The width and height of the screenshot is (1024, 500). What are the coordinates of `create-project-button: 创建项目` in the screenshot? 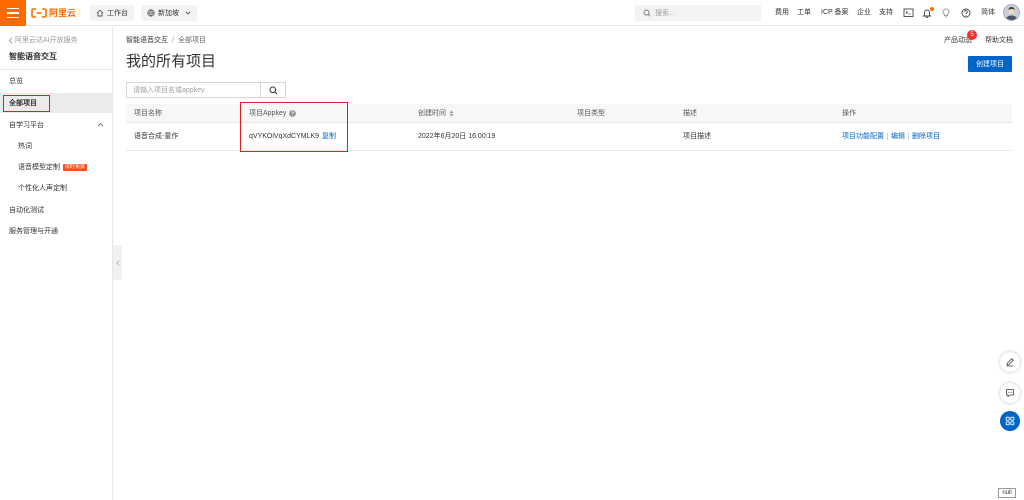 It's located at (990, 64).